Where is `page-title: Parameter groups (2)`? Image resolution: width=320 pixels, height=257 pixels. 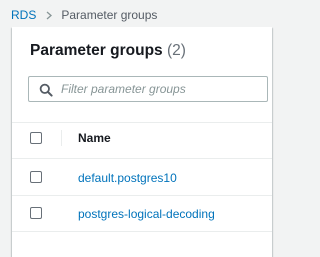
page-title: Parameter groups (2) is located at coordinates (108, 51).